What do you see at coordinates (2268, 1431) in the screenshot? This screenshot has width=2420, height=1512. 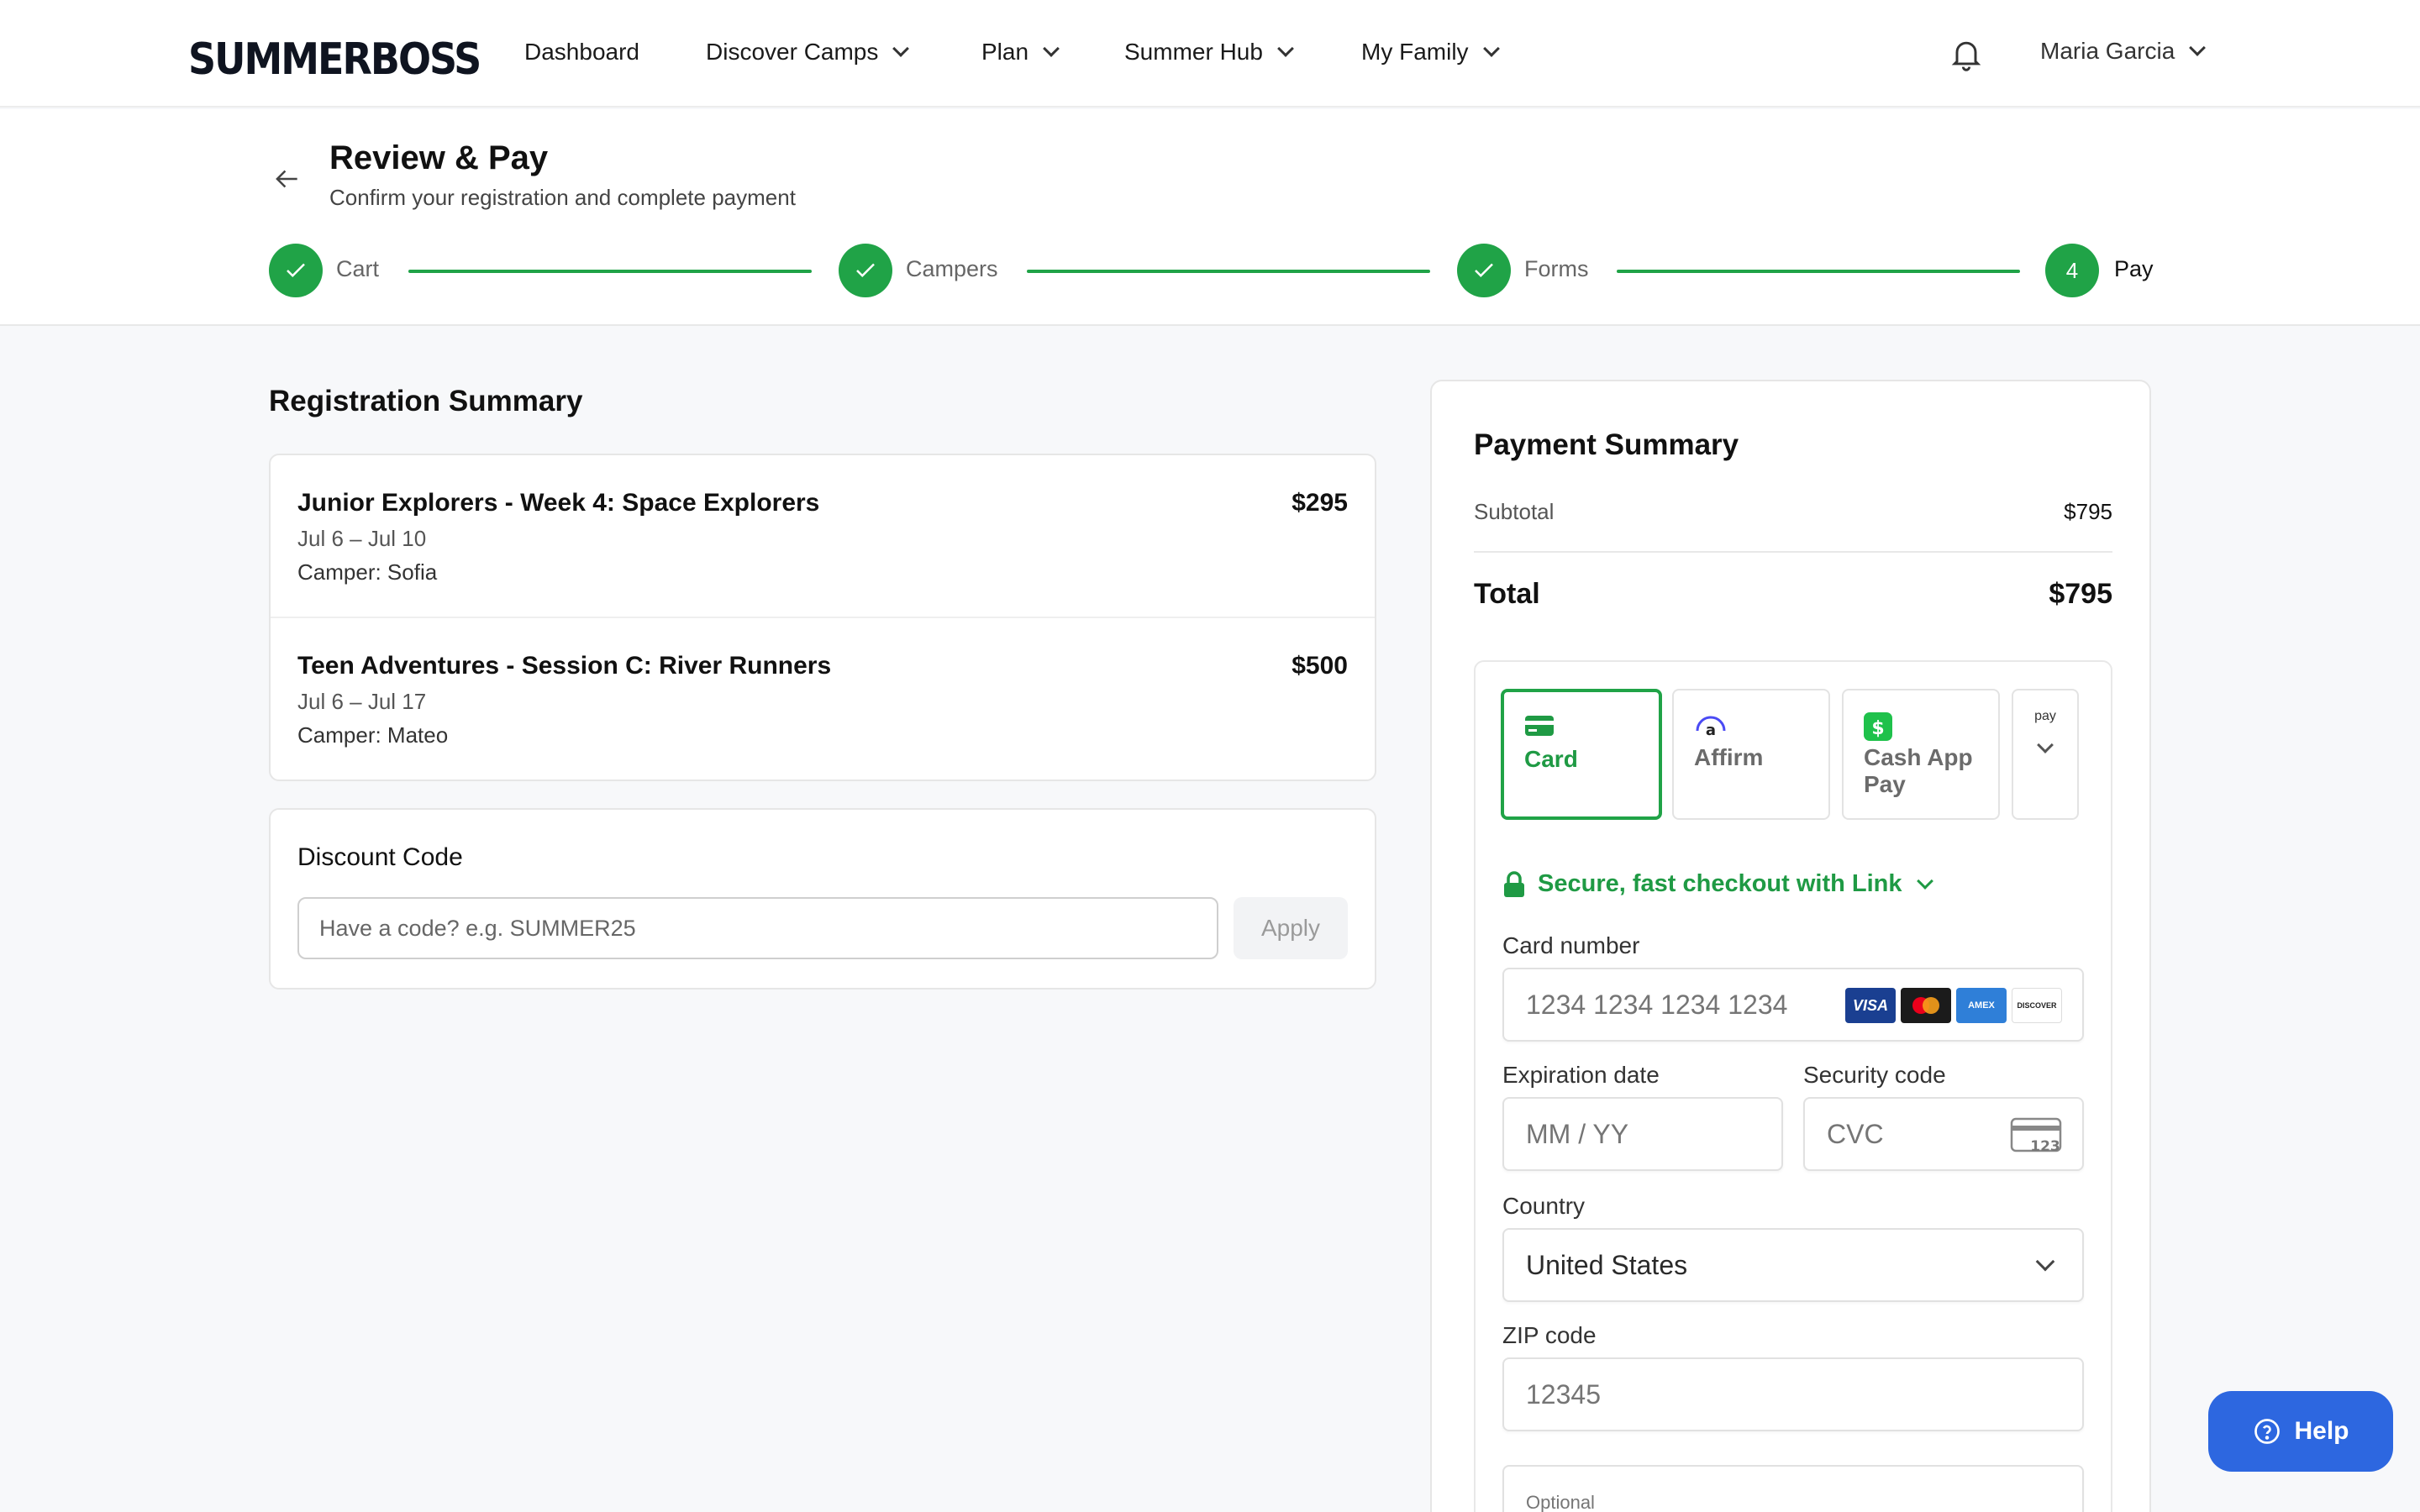 I see `question-circle-icon` at bounding box center [2268, 1431].